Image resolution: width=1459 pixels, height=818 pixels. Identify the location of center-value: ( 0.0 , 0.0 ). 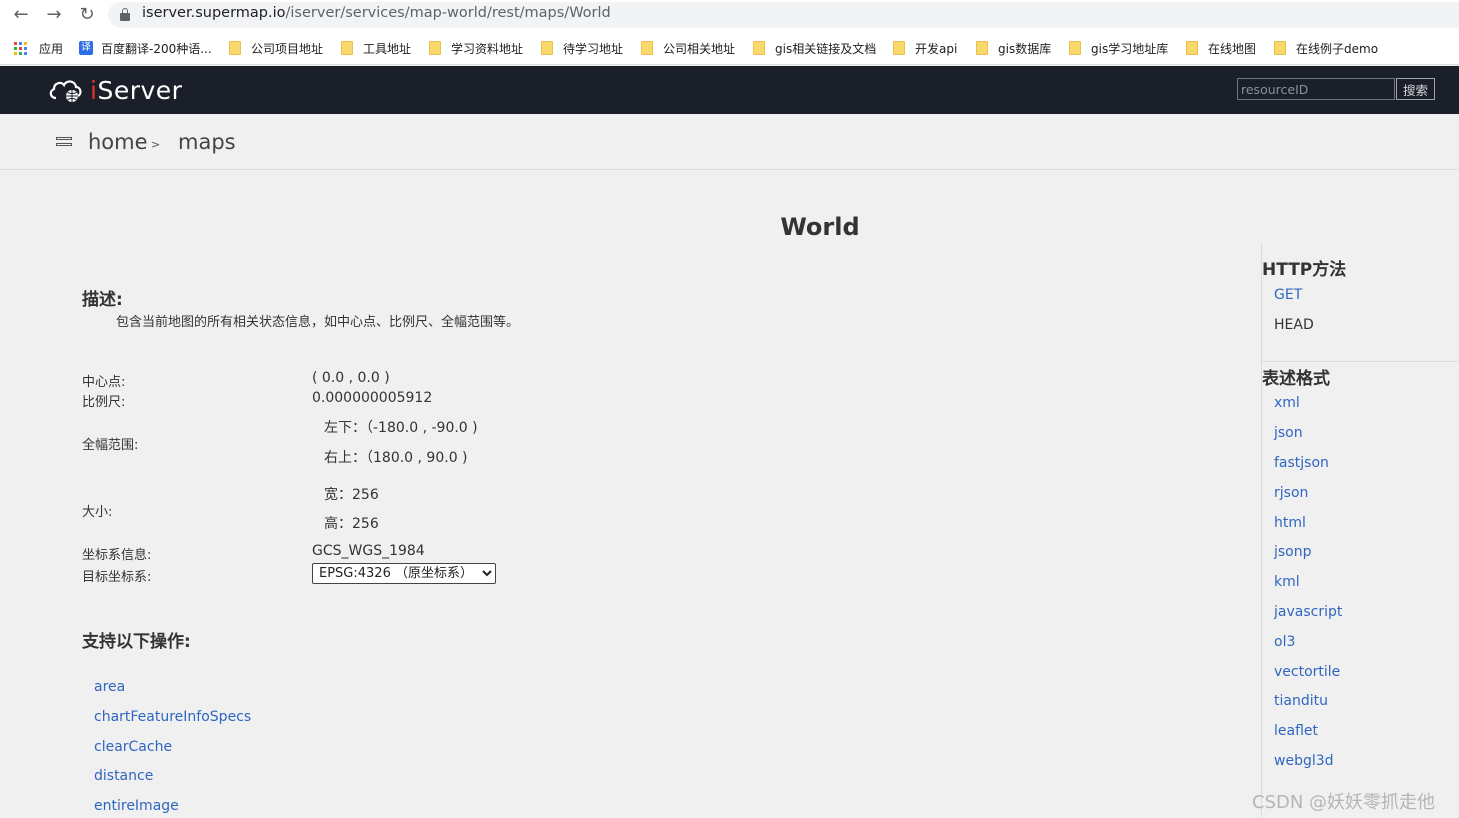
(351, 378).